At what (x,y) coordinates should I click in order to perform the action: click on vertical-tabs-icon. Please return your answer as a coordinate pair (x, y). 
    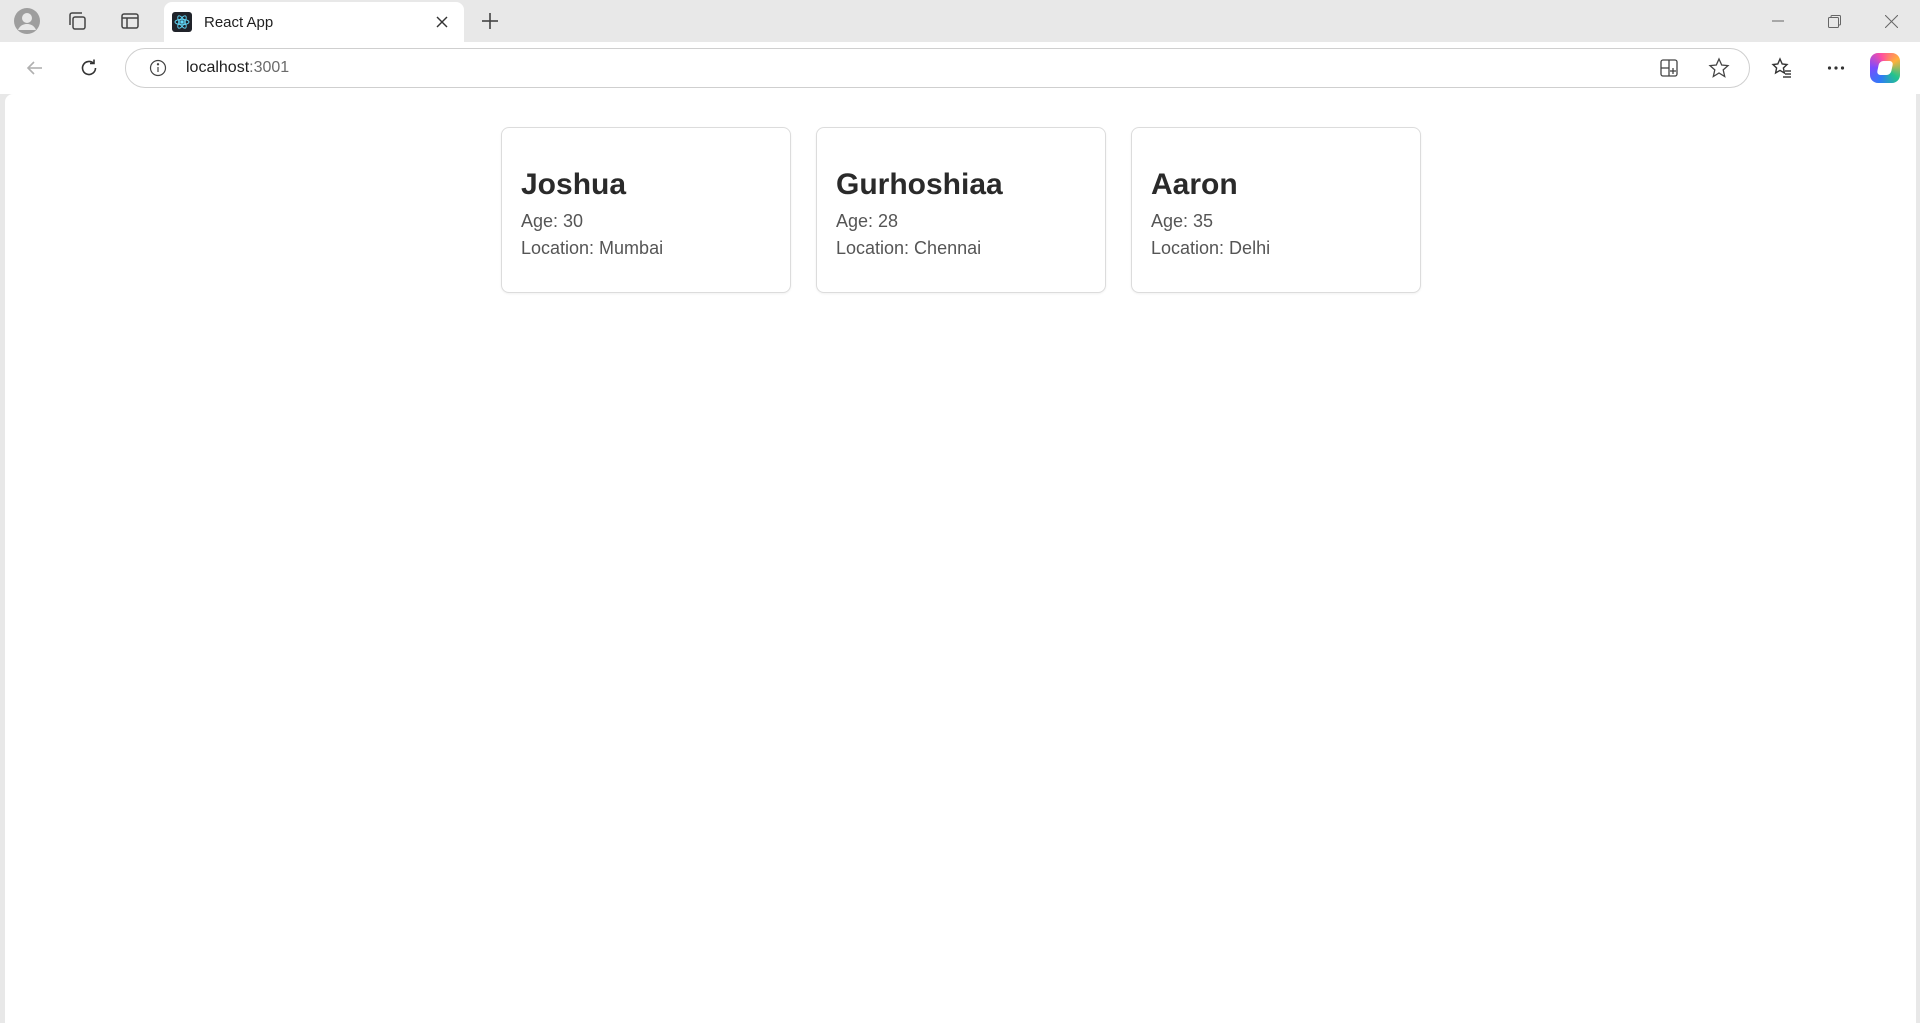
    Looking at the image, I should click on (130, 21).